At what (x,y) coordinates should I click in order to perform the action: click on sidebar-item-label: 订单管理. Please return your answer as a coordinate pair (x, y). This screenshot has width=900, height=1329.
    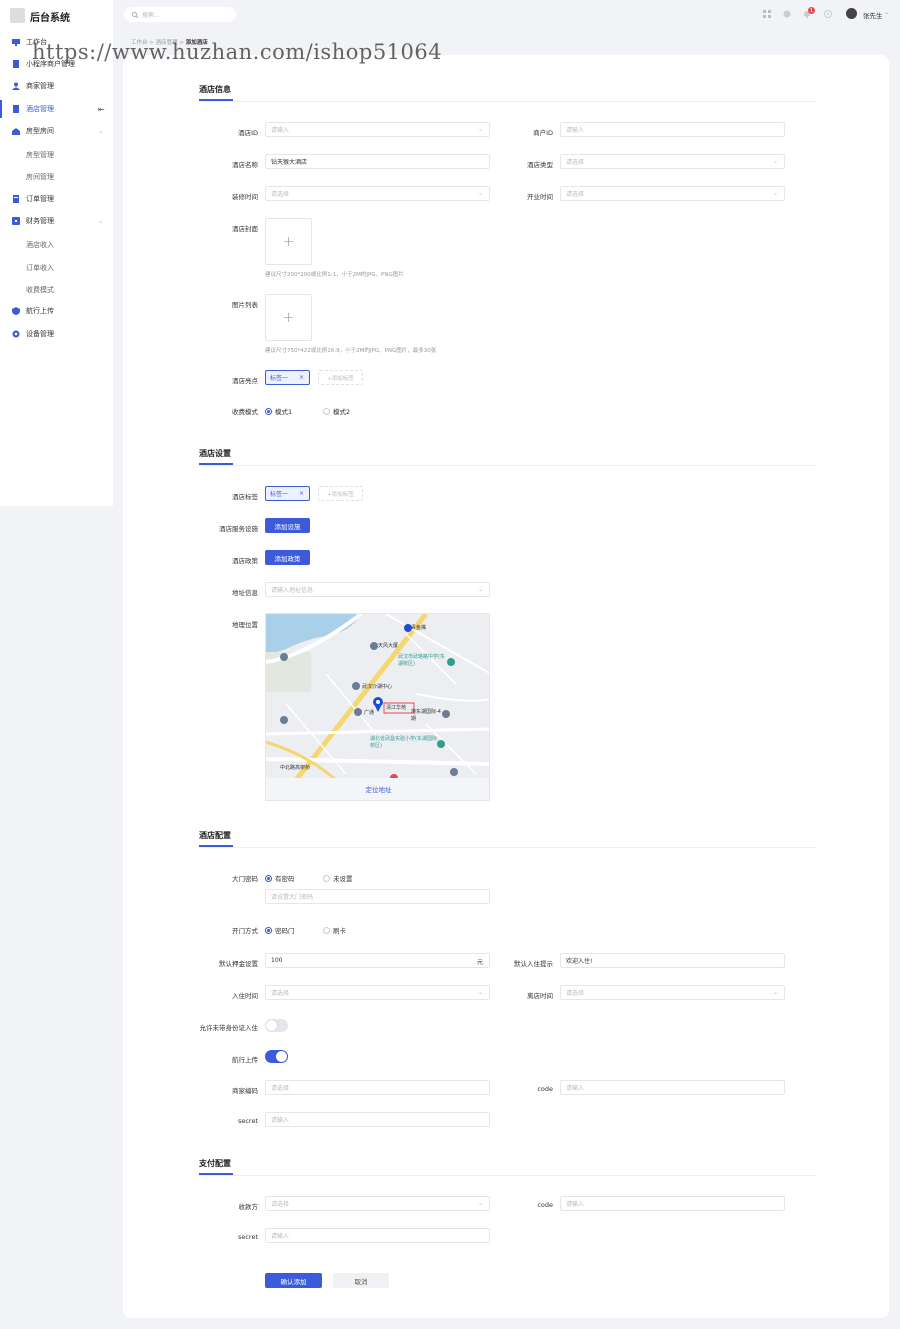
    Looking at the image, I should click on (40, 199).